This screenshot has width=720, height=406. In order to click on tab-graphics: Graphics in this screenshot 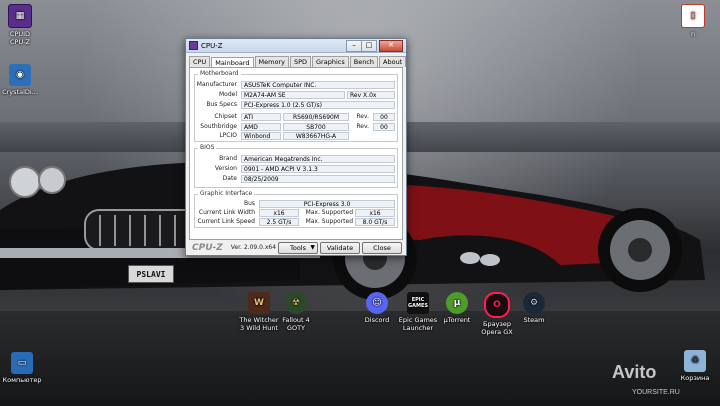, I will do `click(330, 61)`.